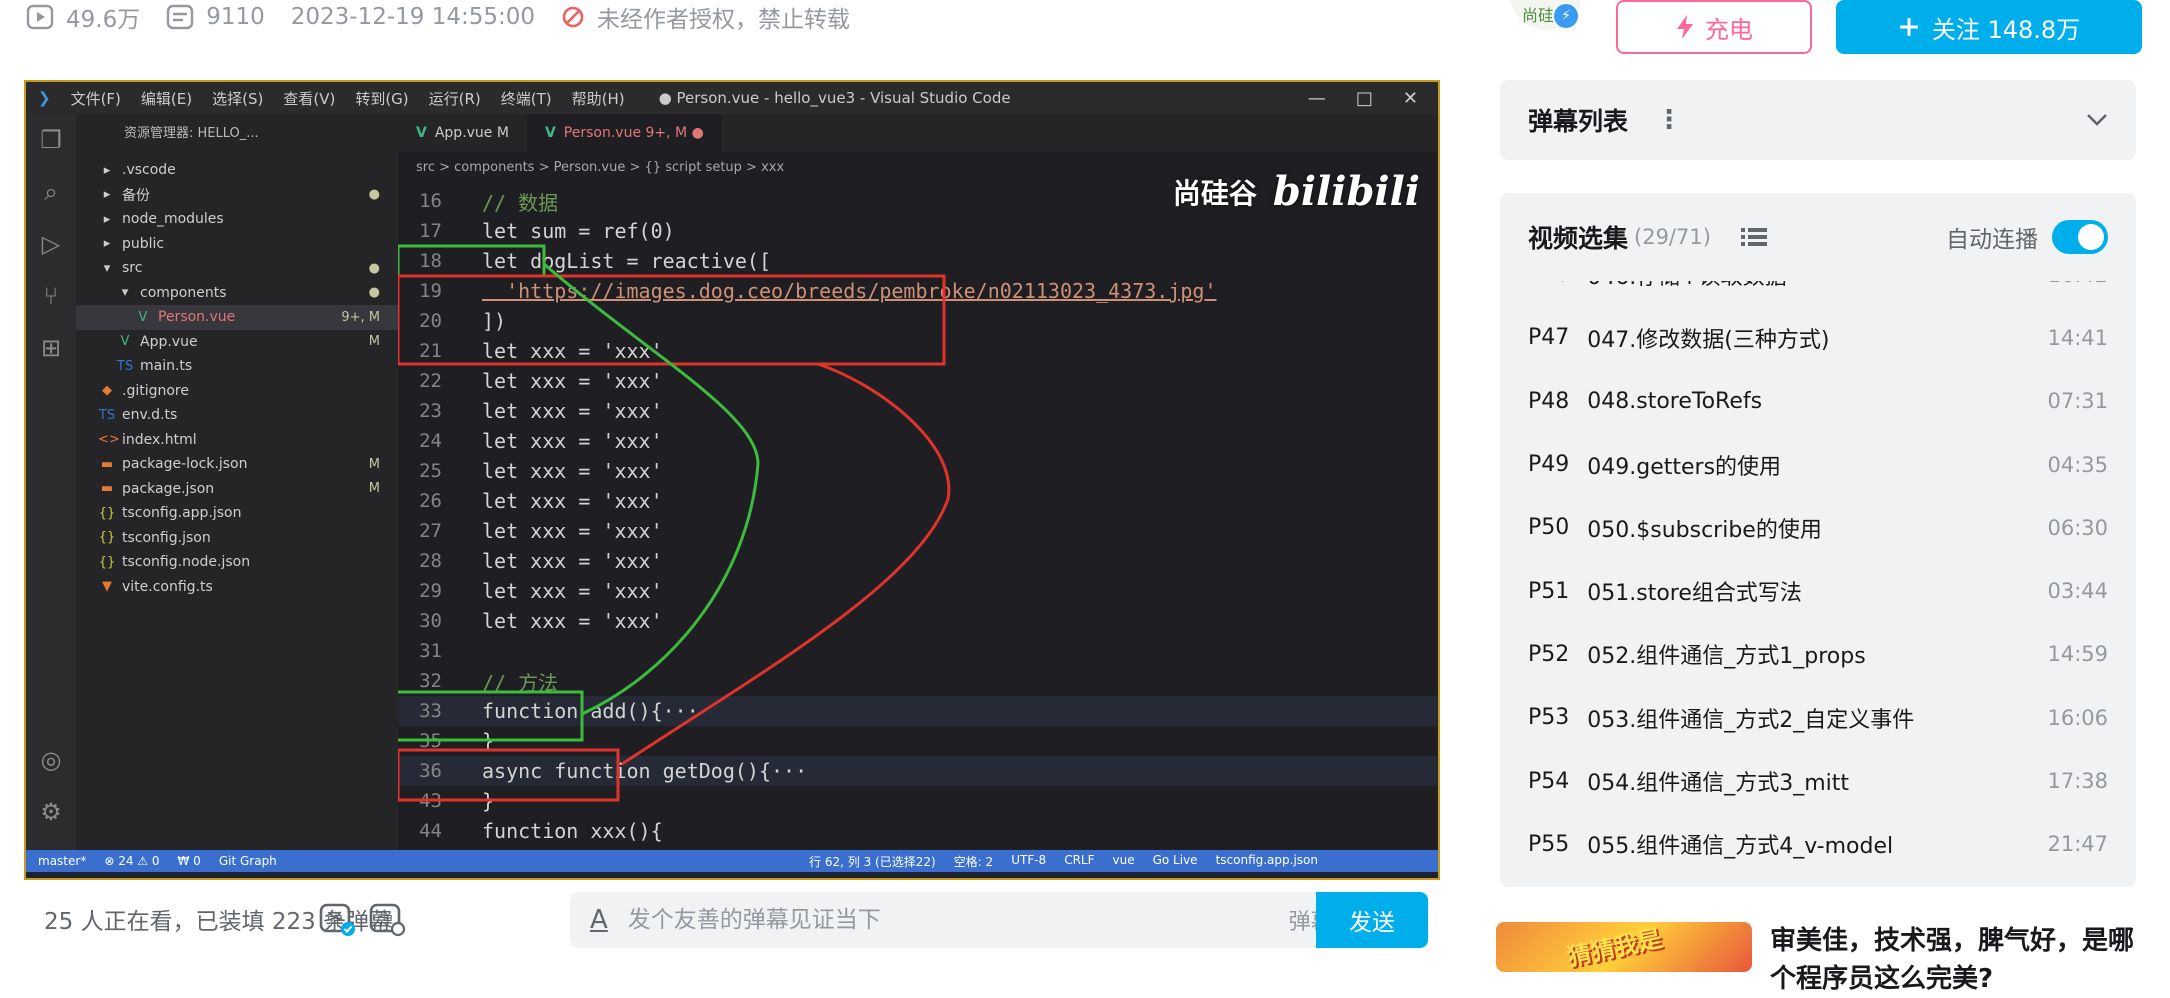 This screenshot has height=998, width=2170. Describe the element at coordinates (150, 415) in the screenshot. I see `file-tree-label: env.d.ts` at that location.